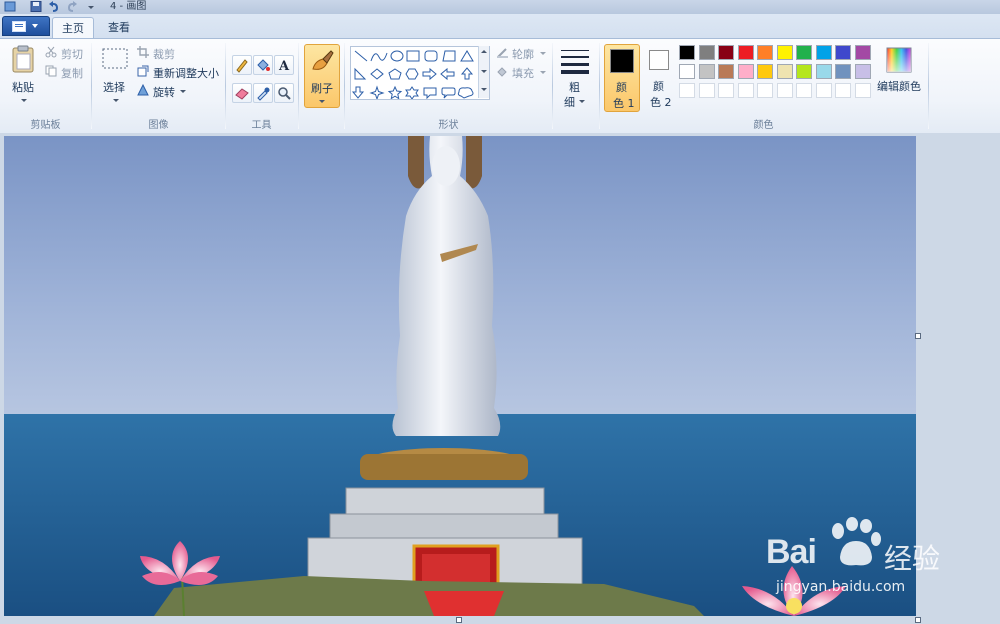  What do you see at coordinates (459, 620) in the screenshot?
I see `canvas-resize-handle-bottom` at bounding box center [459, 620].